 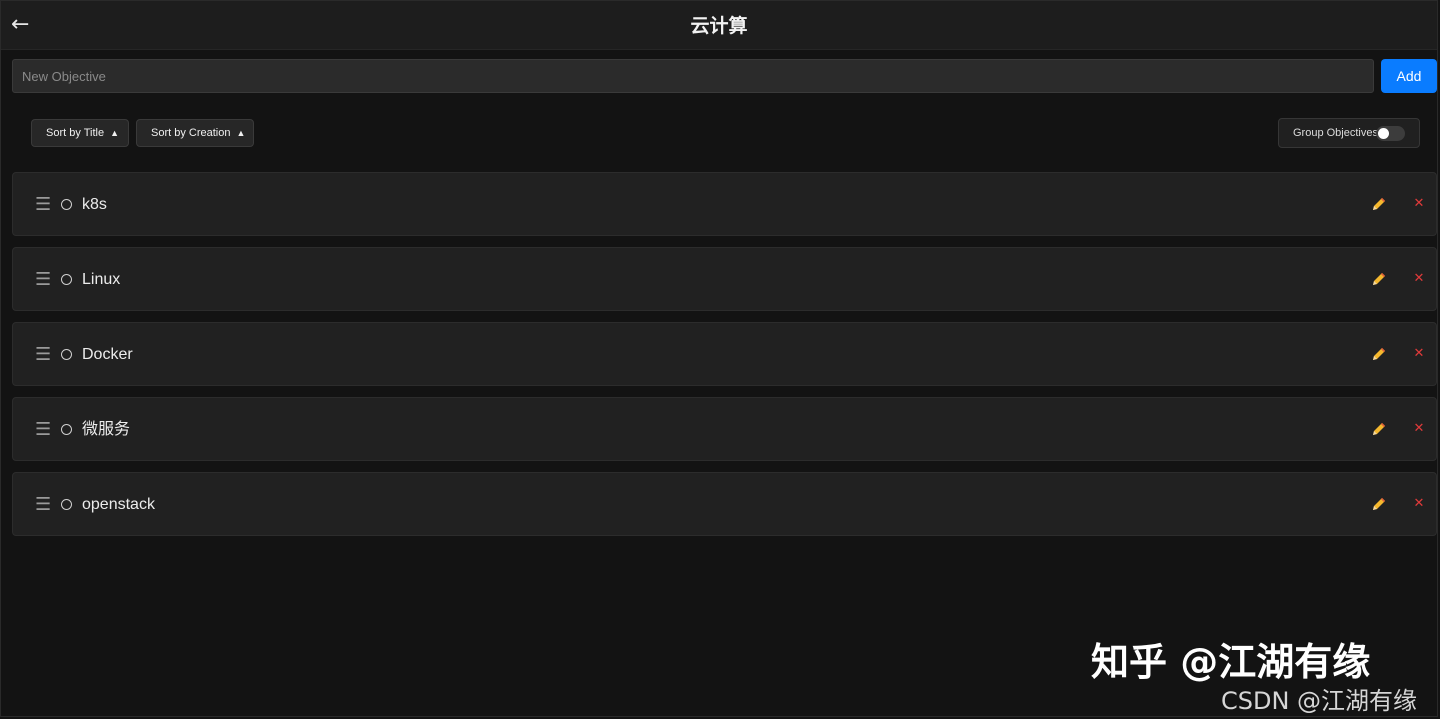 I want to click on watermark-csdn: CSDN @江湖有缘, so click(x=1319, y=701).